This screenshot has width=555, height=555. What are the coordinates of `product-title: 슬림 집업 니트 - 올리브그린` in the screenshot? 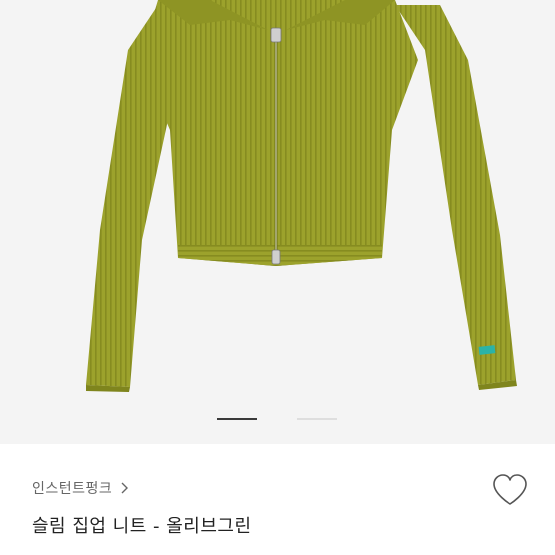 It's located at (142, 526).